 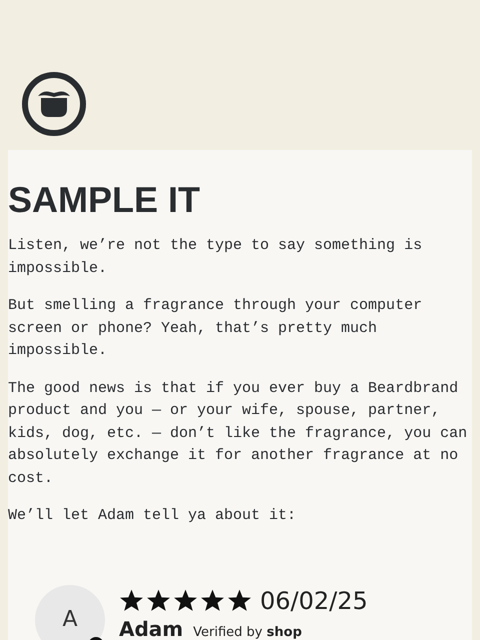 I want to click on paragraph: Listen, we’re not the type to say something is impossible., so click(x=216, y=257).